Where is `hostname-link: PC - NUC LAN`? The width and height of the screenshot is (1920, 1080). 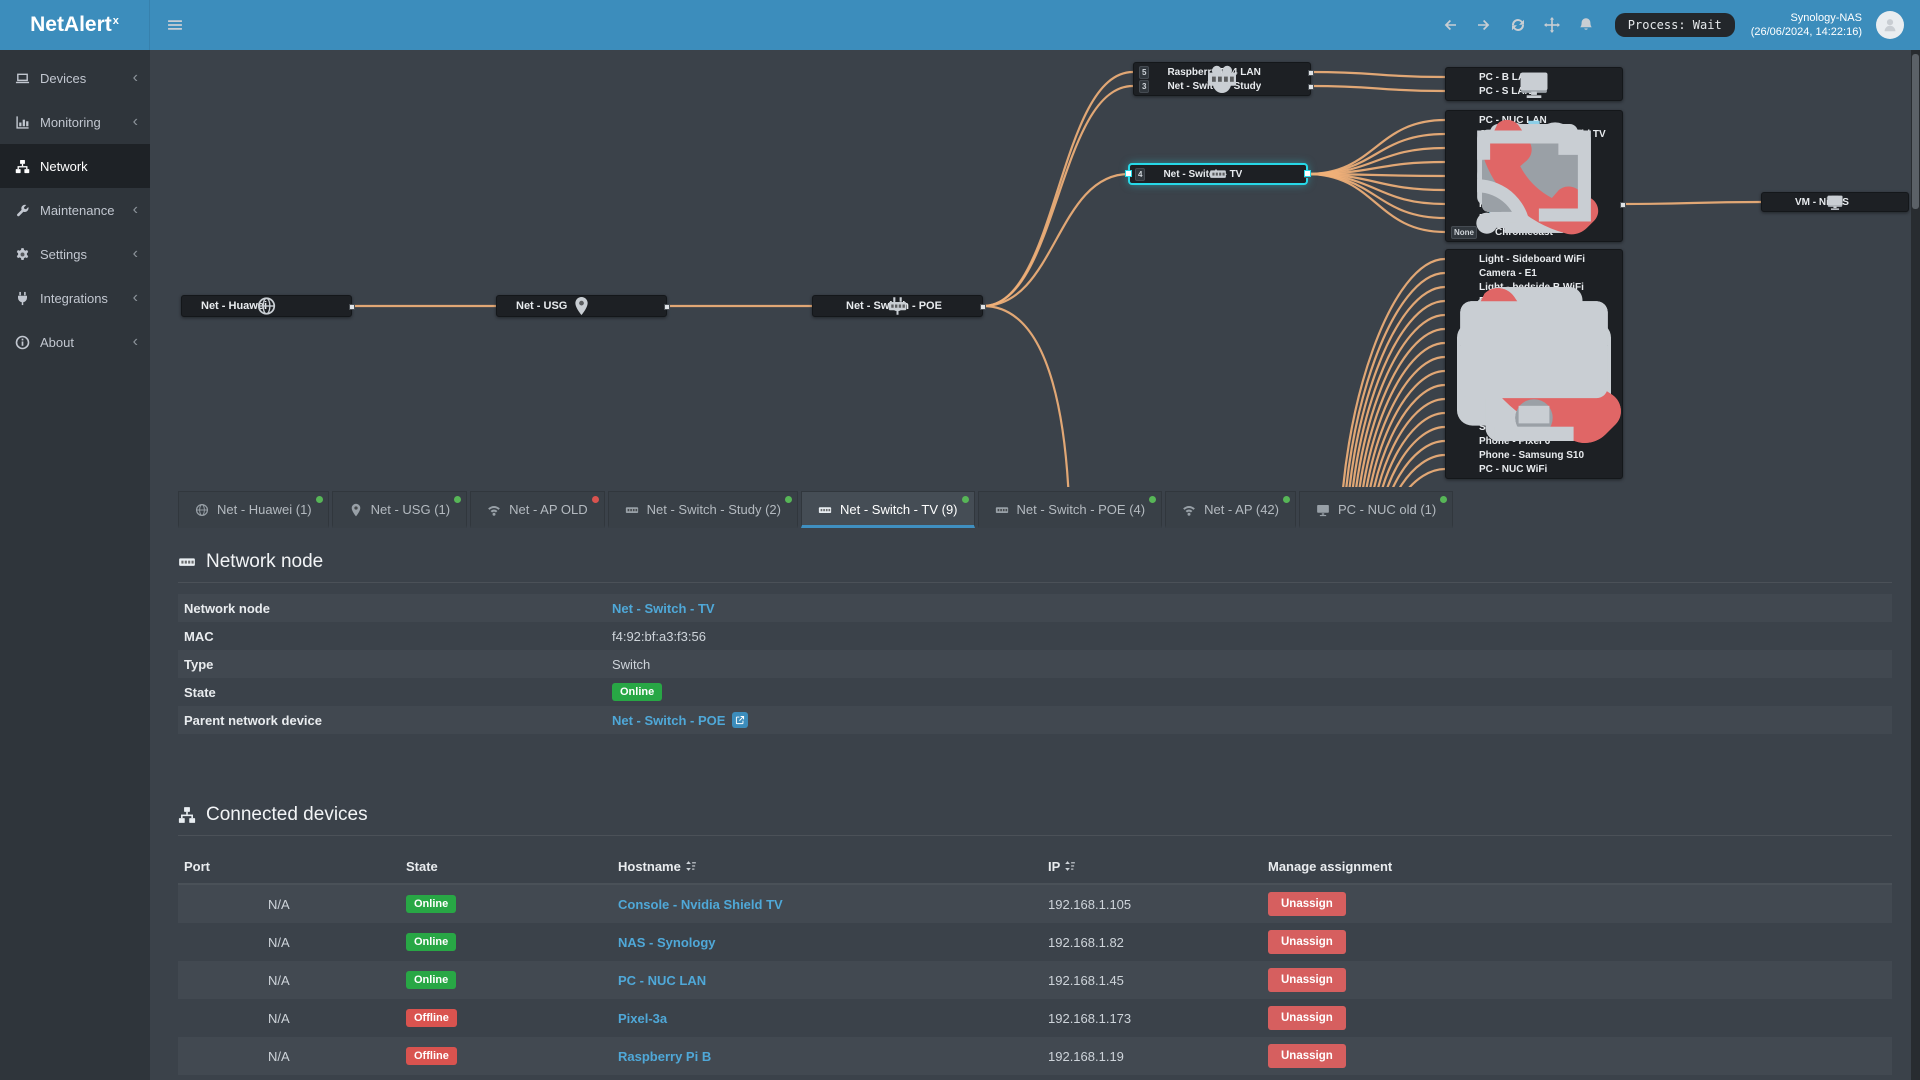 hostname-link: PC - NUC LAN is located at coordinates (662, 980).